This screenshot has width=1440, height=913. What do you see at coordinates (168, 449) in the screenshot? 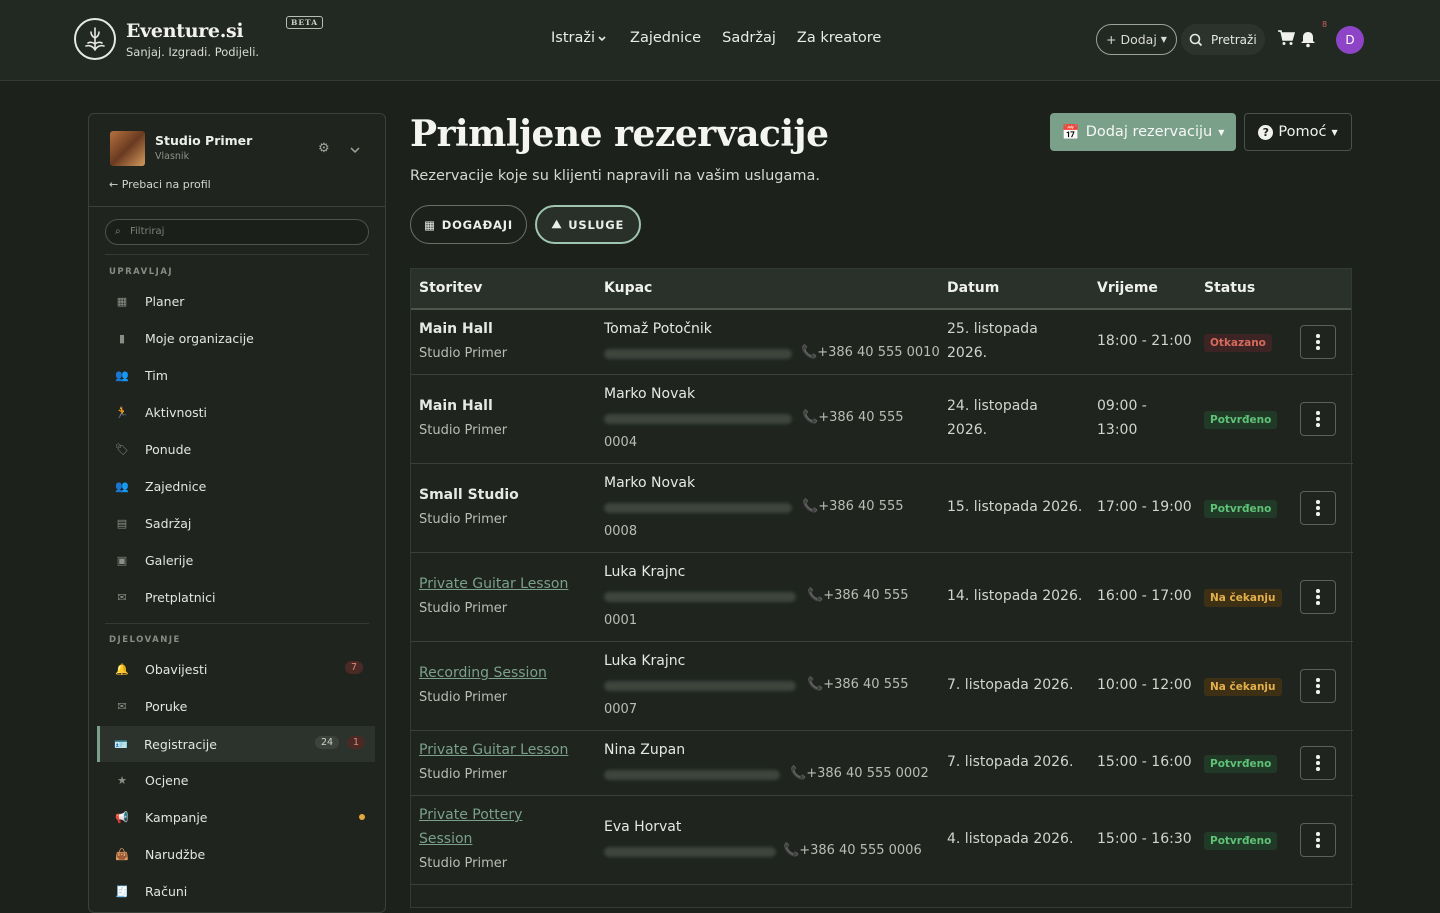
I see `sidebar-item-label: Ponude` at bounding box center [168, 449].